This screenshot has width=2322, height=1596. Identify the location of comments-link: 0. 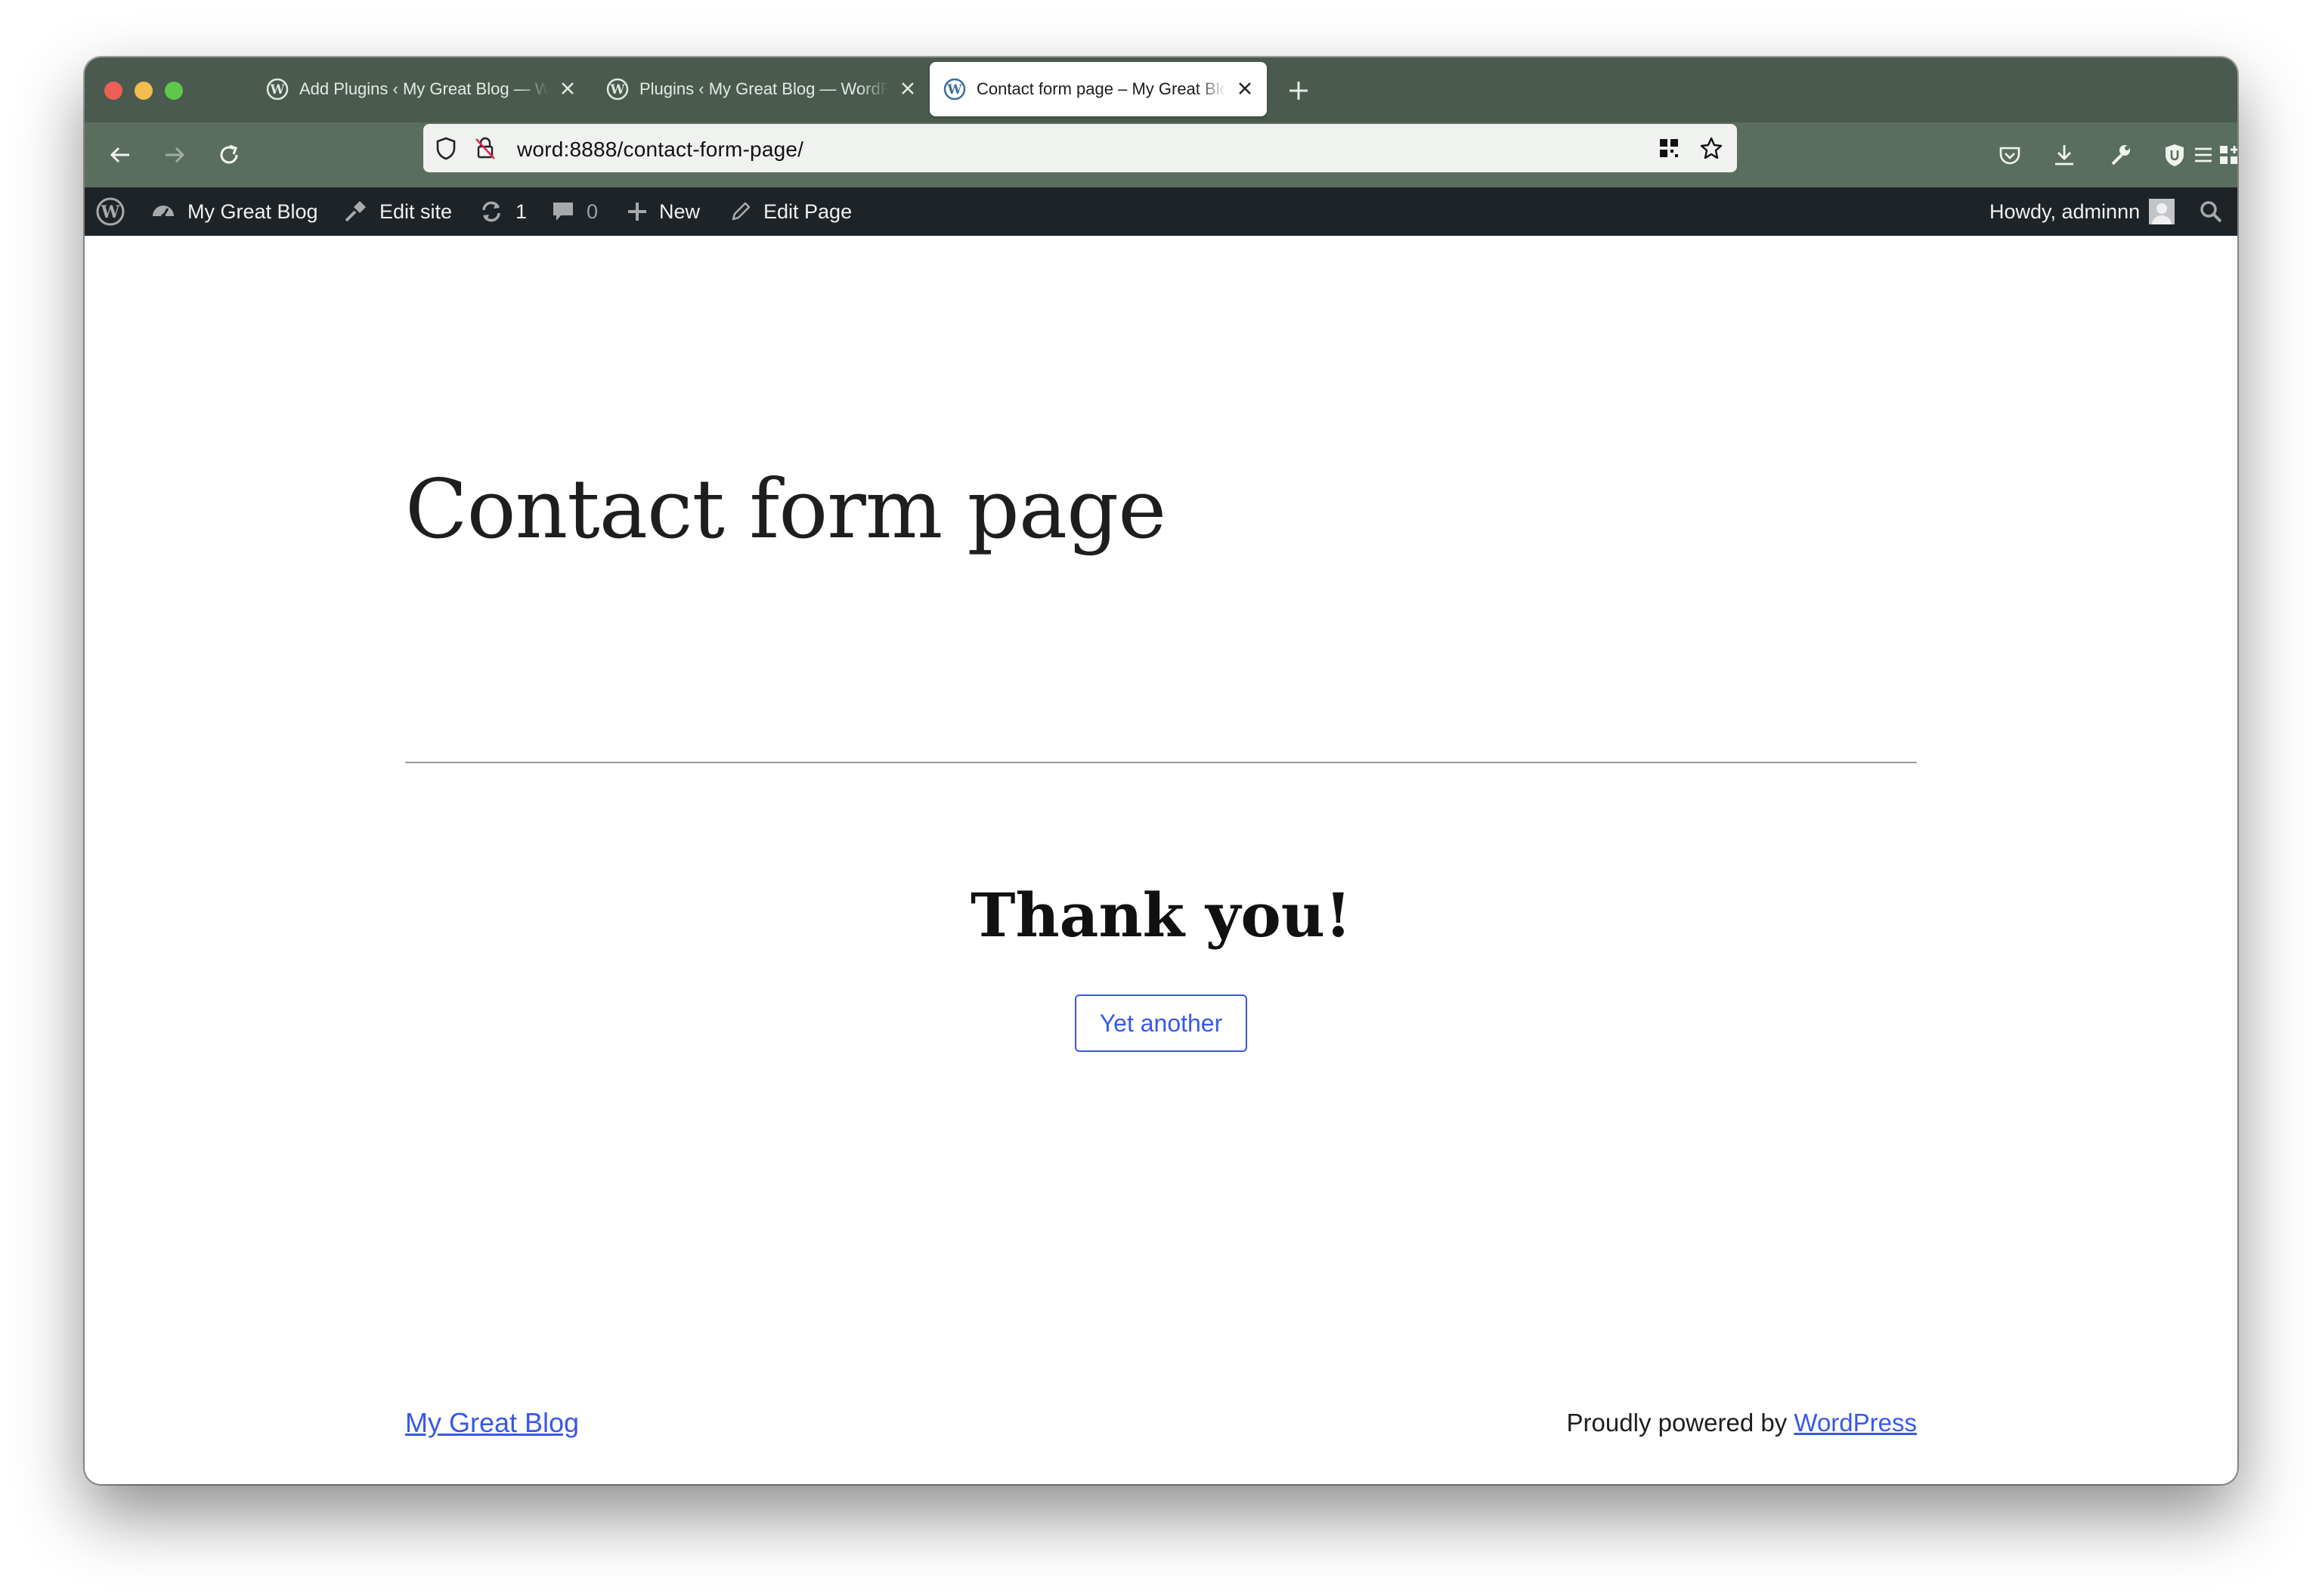
(574, 211).